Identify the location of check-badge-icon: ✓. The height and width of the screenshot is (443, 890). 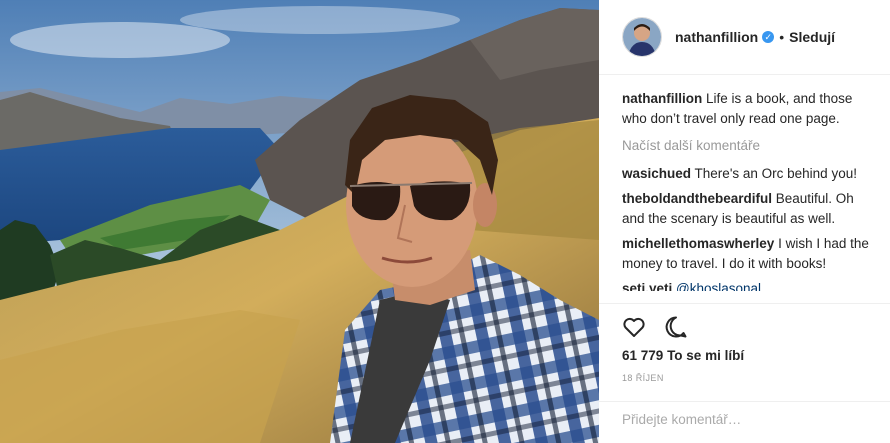
(768, 37).